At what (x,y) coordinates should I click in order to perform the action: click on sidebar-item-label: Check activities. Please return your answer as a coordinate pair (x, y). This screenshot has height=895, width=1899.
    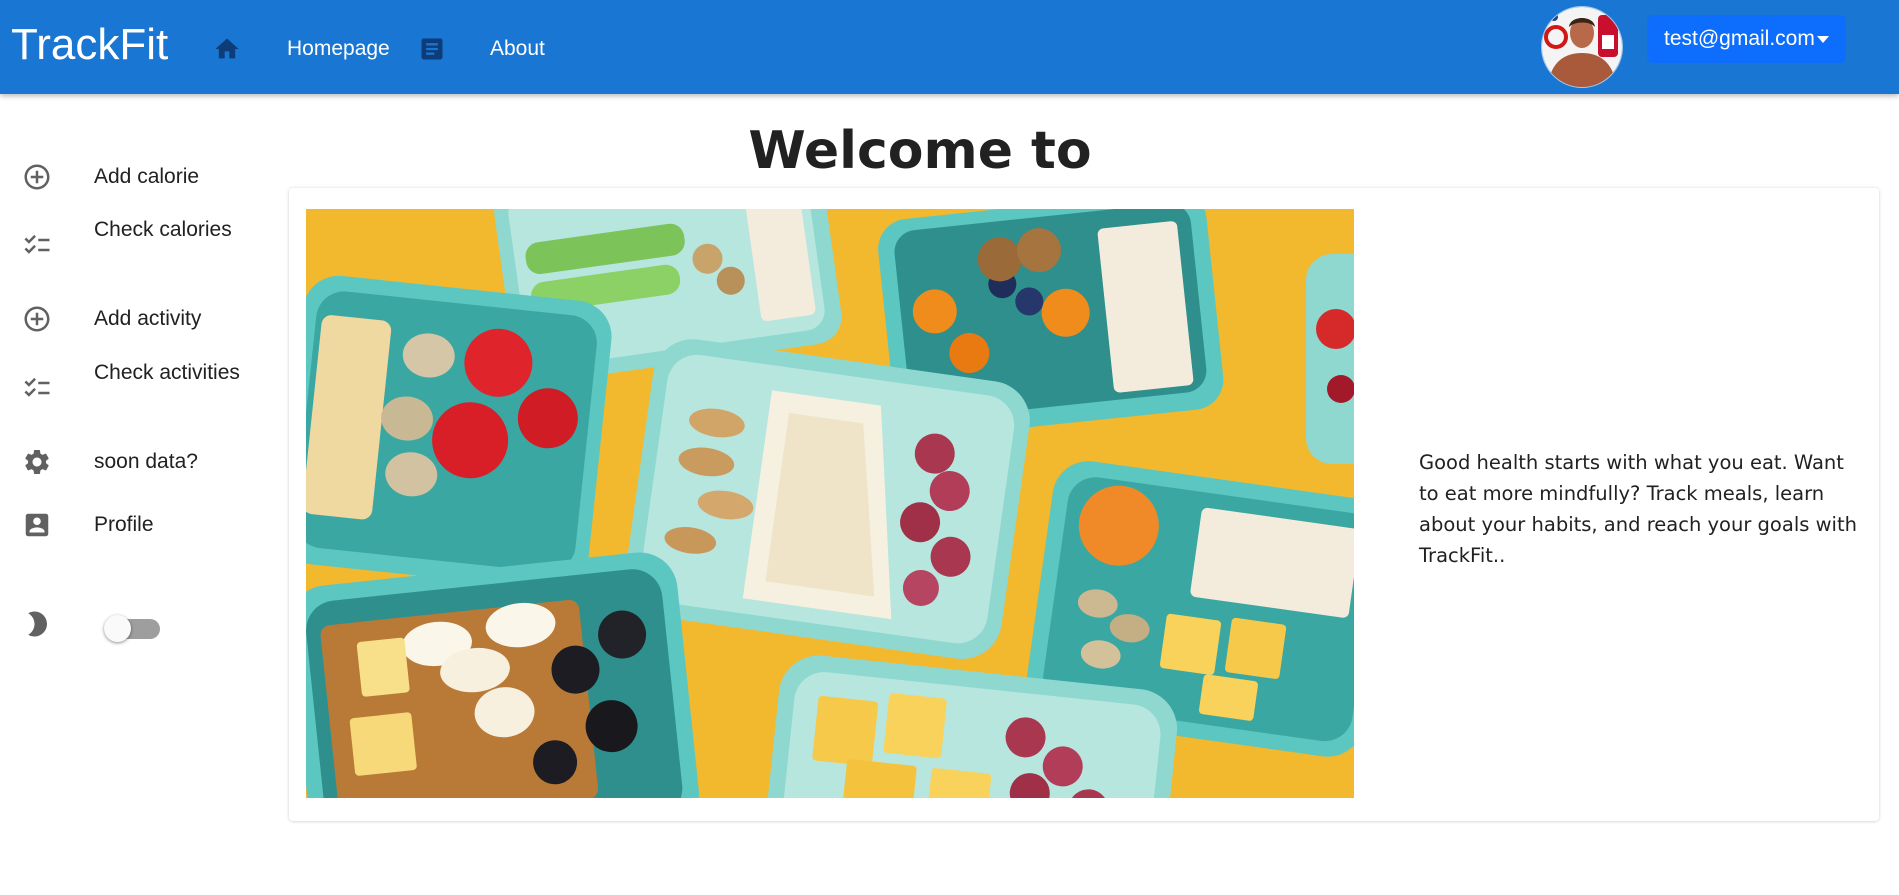
    Looking at the image, I should click on (167, 372).